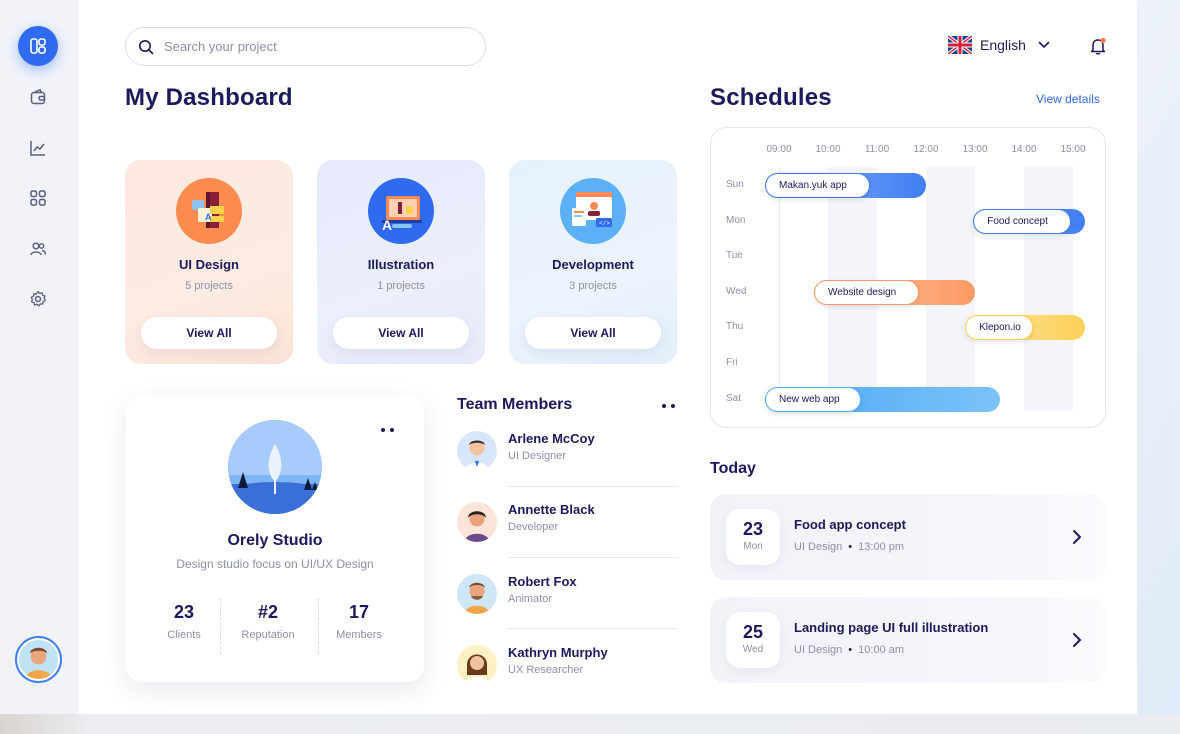  What do you see at coordinates (849, 650) in the screenshot?
I see `event-meta: UI Design • 10:00 am` at bounding box center [849, 650].